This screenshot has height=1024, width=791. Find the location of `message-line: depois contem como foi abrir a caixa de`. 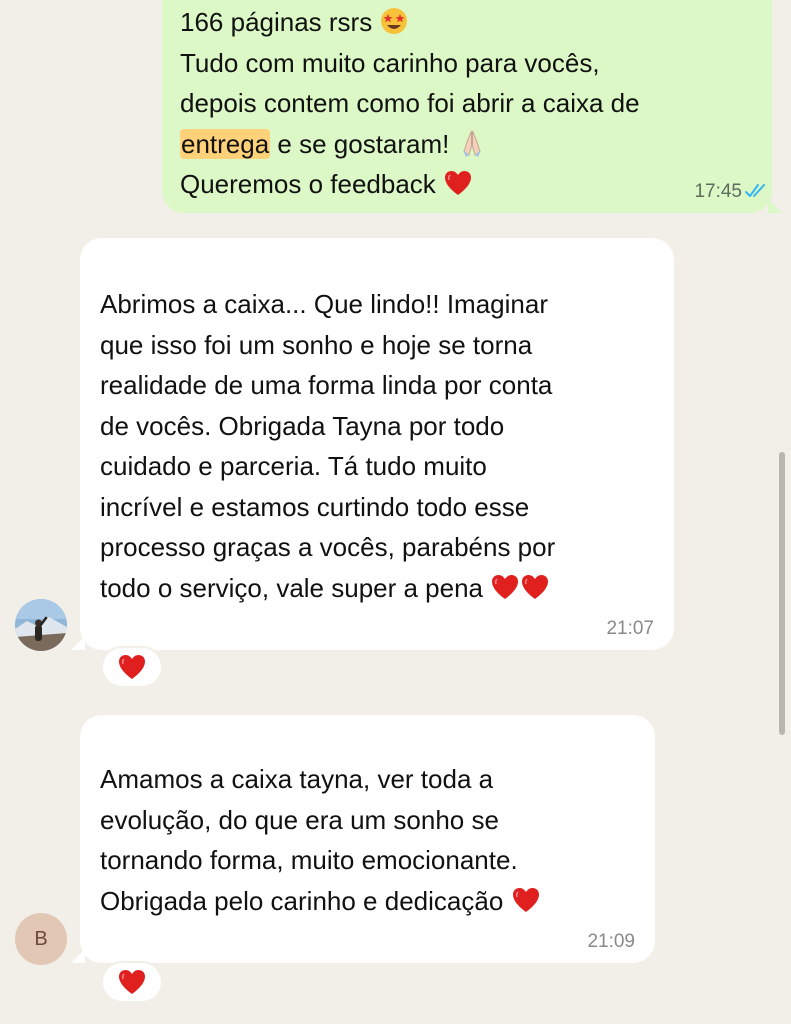

message-line: depois contem como foi abrir a caixa de is located at coordinates (410, 103).